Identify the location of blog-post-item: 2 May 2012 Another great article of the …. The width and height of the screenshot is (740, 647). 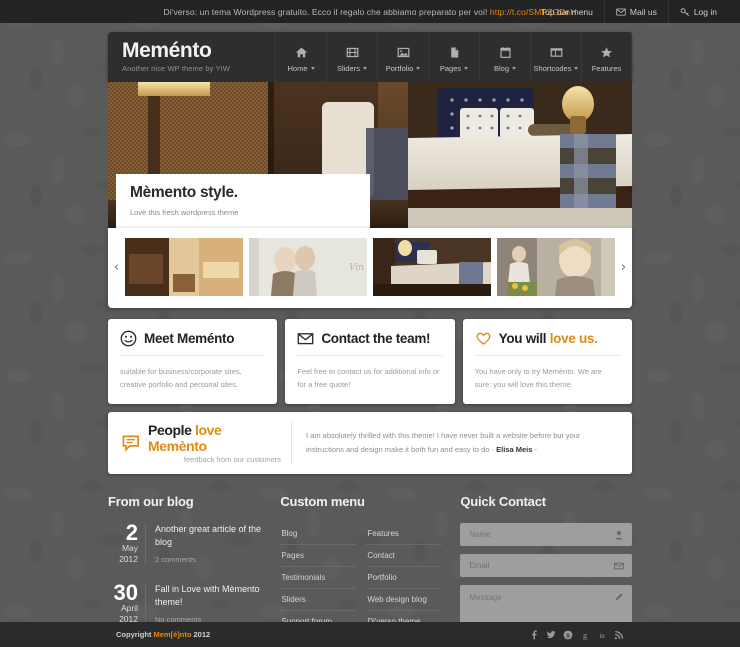
(185, 542).